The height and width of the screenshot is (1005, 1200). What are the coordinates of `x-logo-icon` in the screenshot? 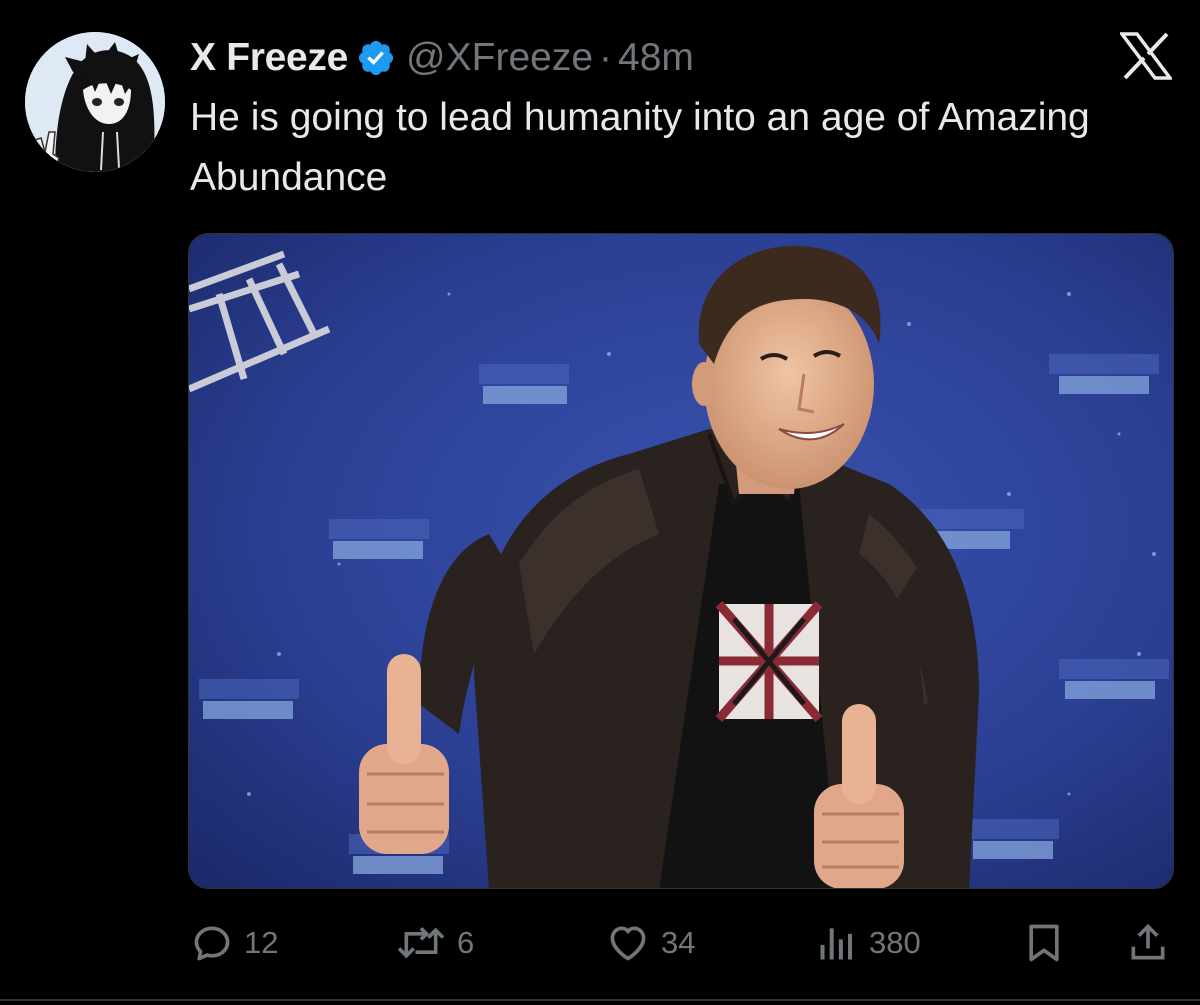 It's located at (1146, 56).